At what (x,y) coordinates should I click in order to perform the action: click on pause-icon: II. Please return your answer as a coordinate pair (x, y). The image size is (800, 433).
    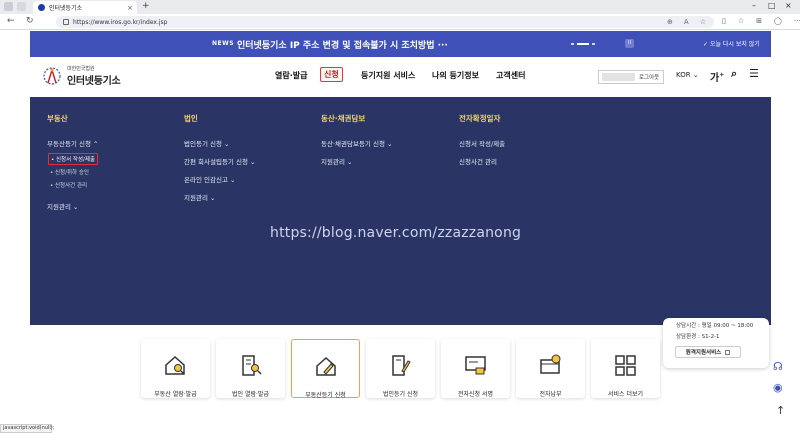
    Looking at the image, I should click on (629, 43).